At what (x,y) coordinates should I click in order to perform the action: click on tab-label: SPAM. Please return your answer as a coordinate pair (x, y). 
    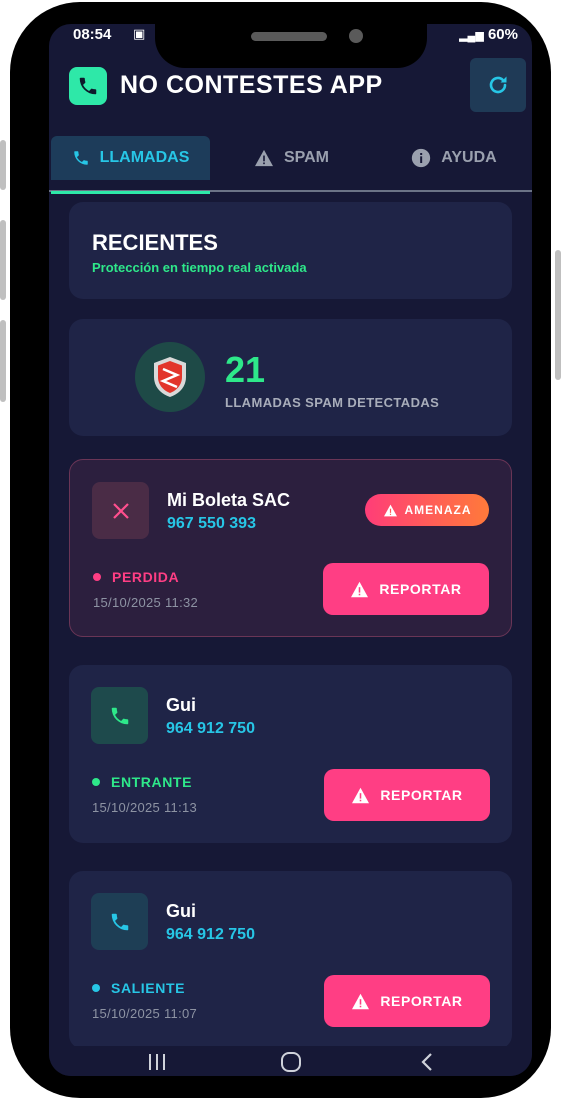
    Looking at the image, I should click on (306, 157).